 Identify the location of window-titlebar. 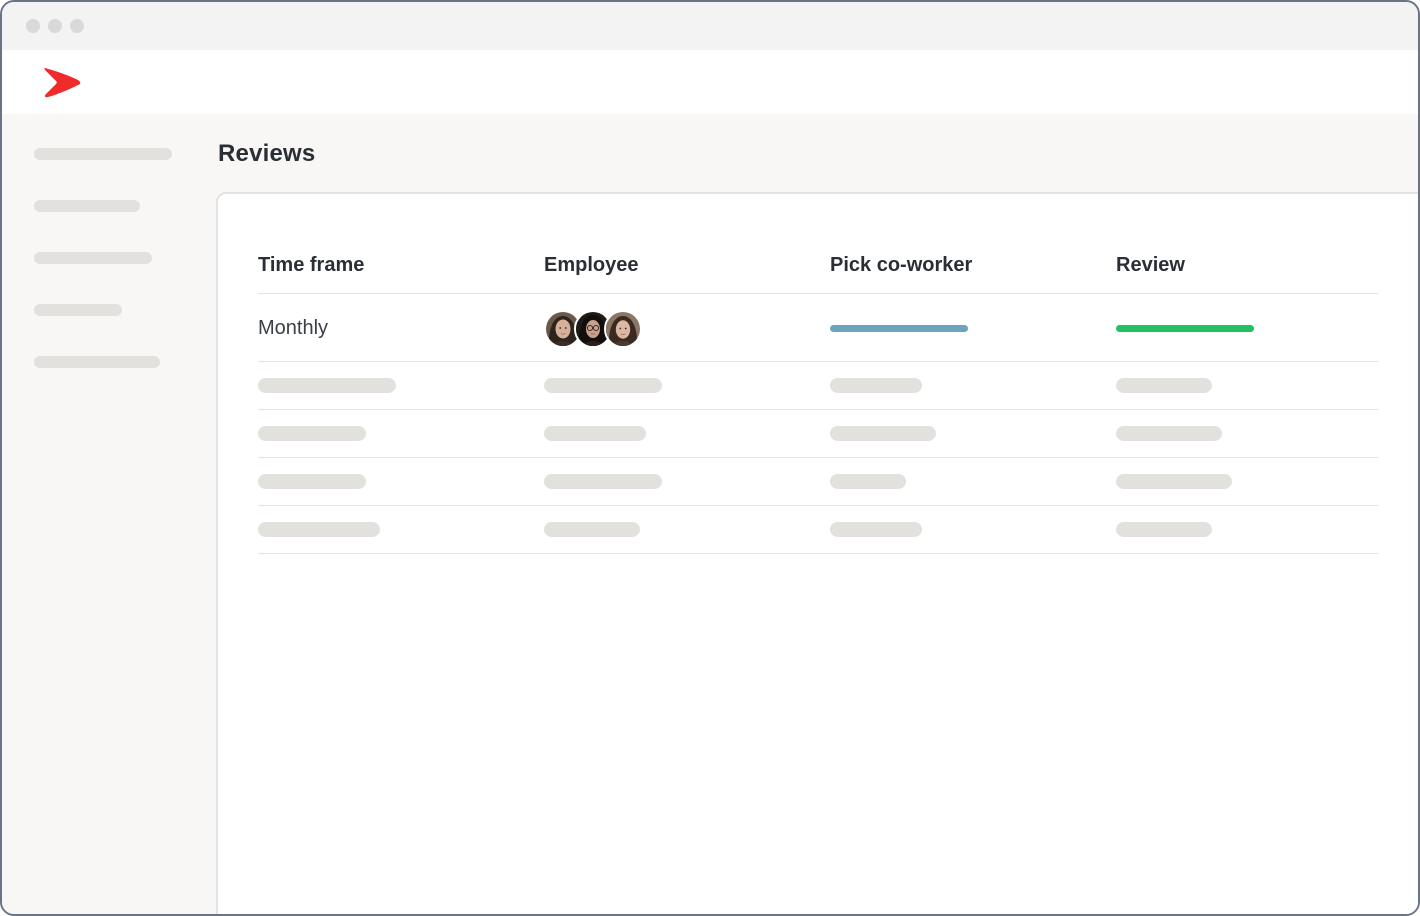
(710, 26).